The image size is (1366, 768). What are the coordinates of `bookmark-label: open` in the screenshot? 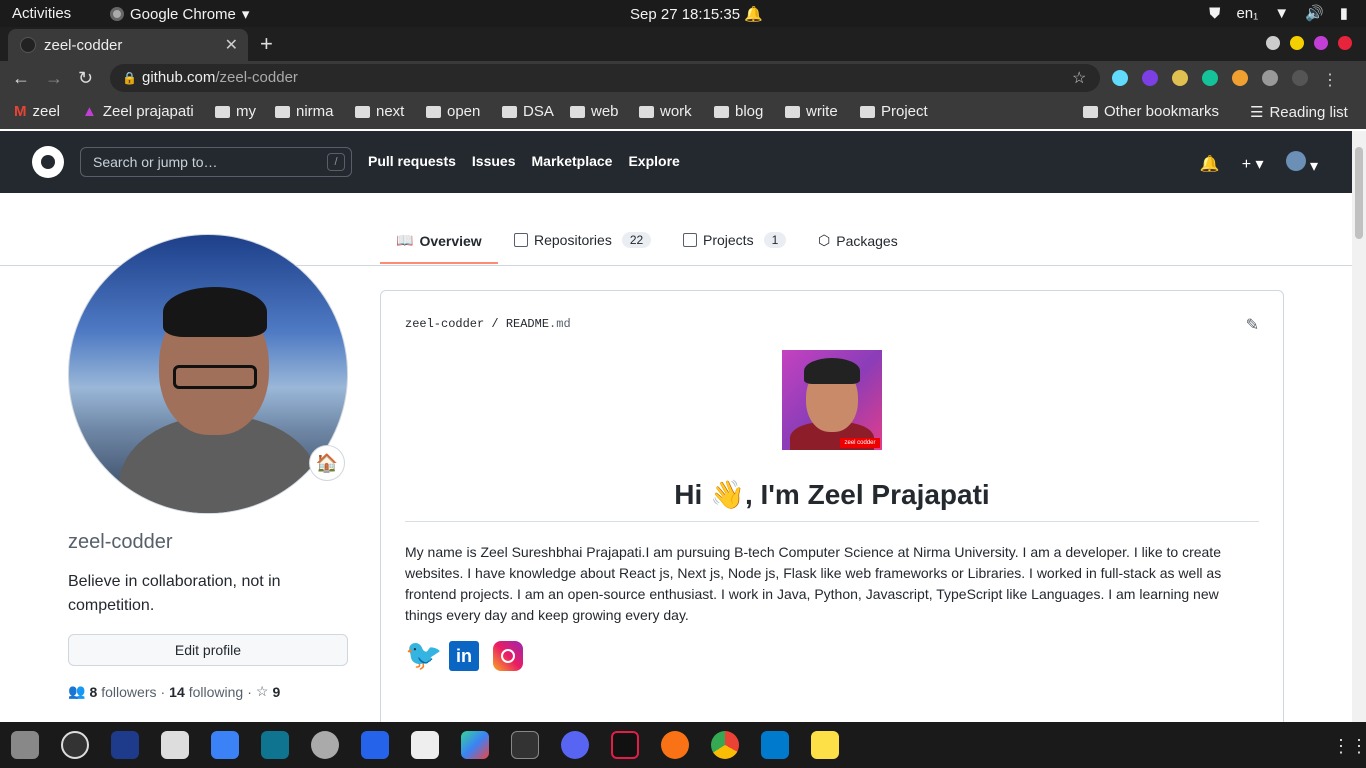 It's located at (464, 111).